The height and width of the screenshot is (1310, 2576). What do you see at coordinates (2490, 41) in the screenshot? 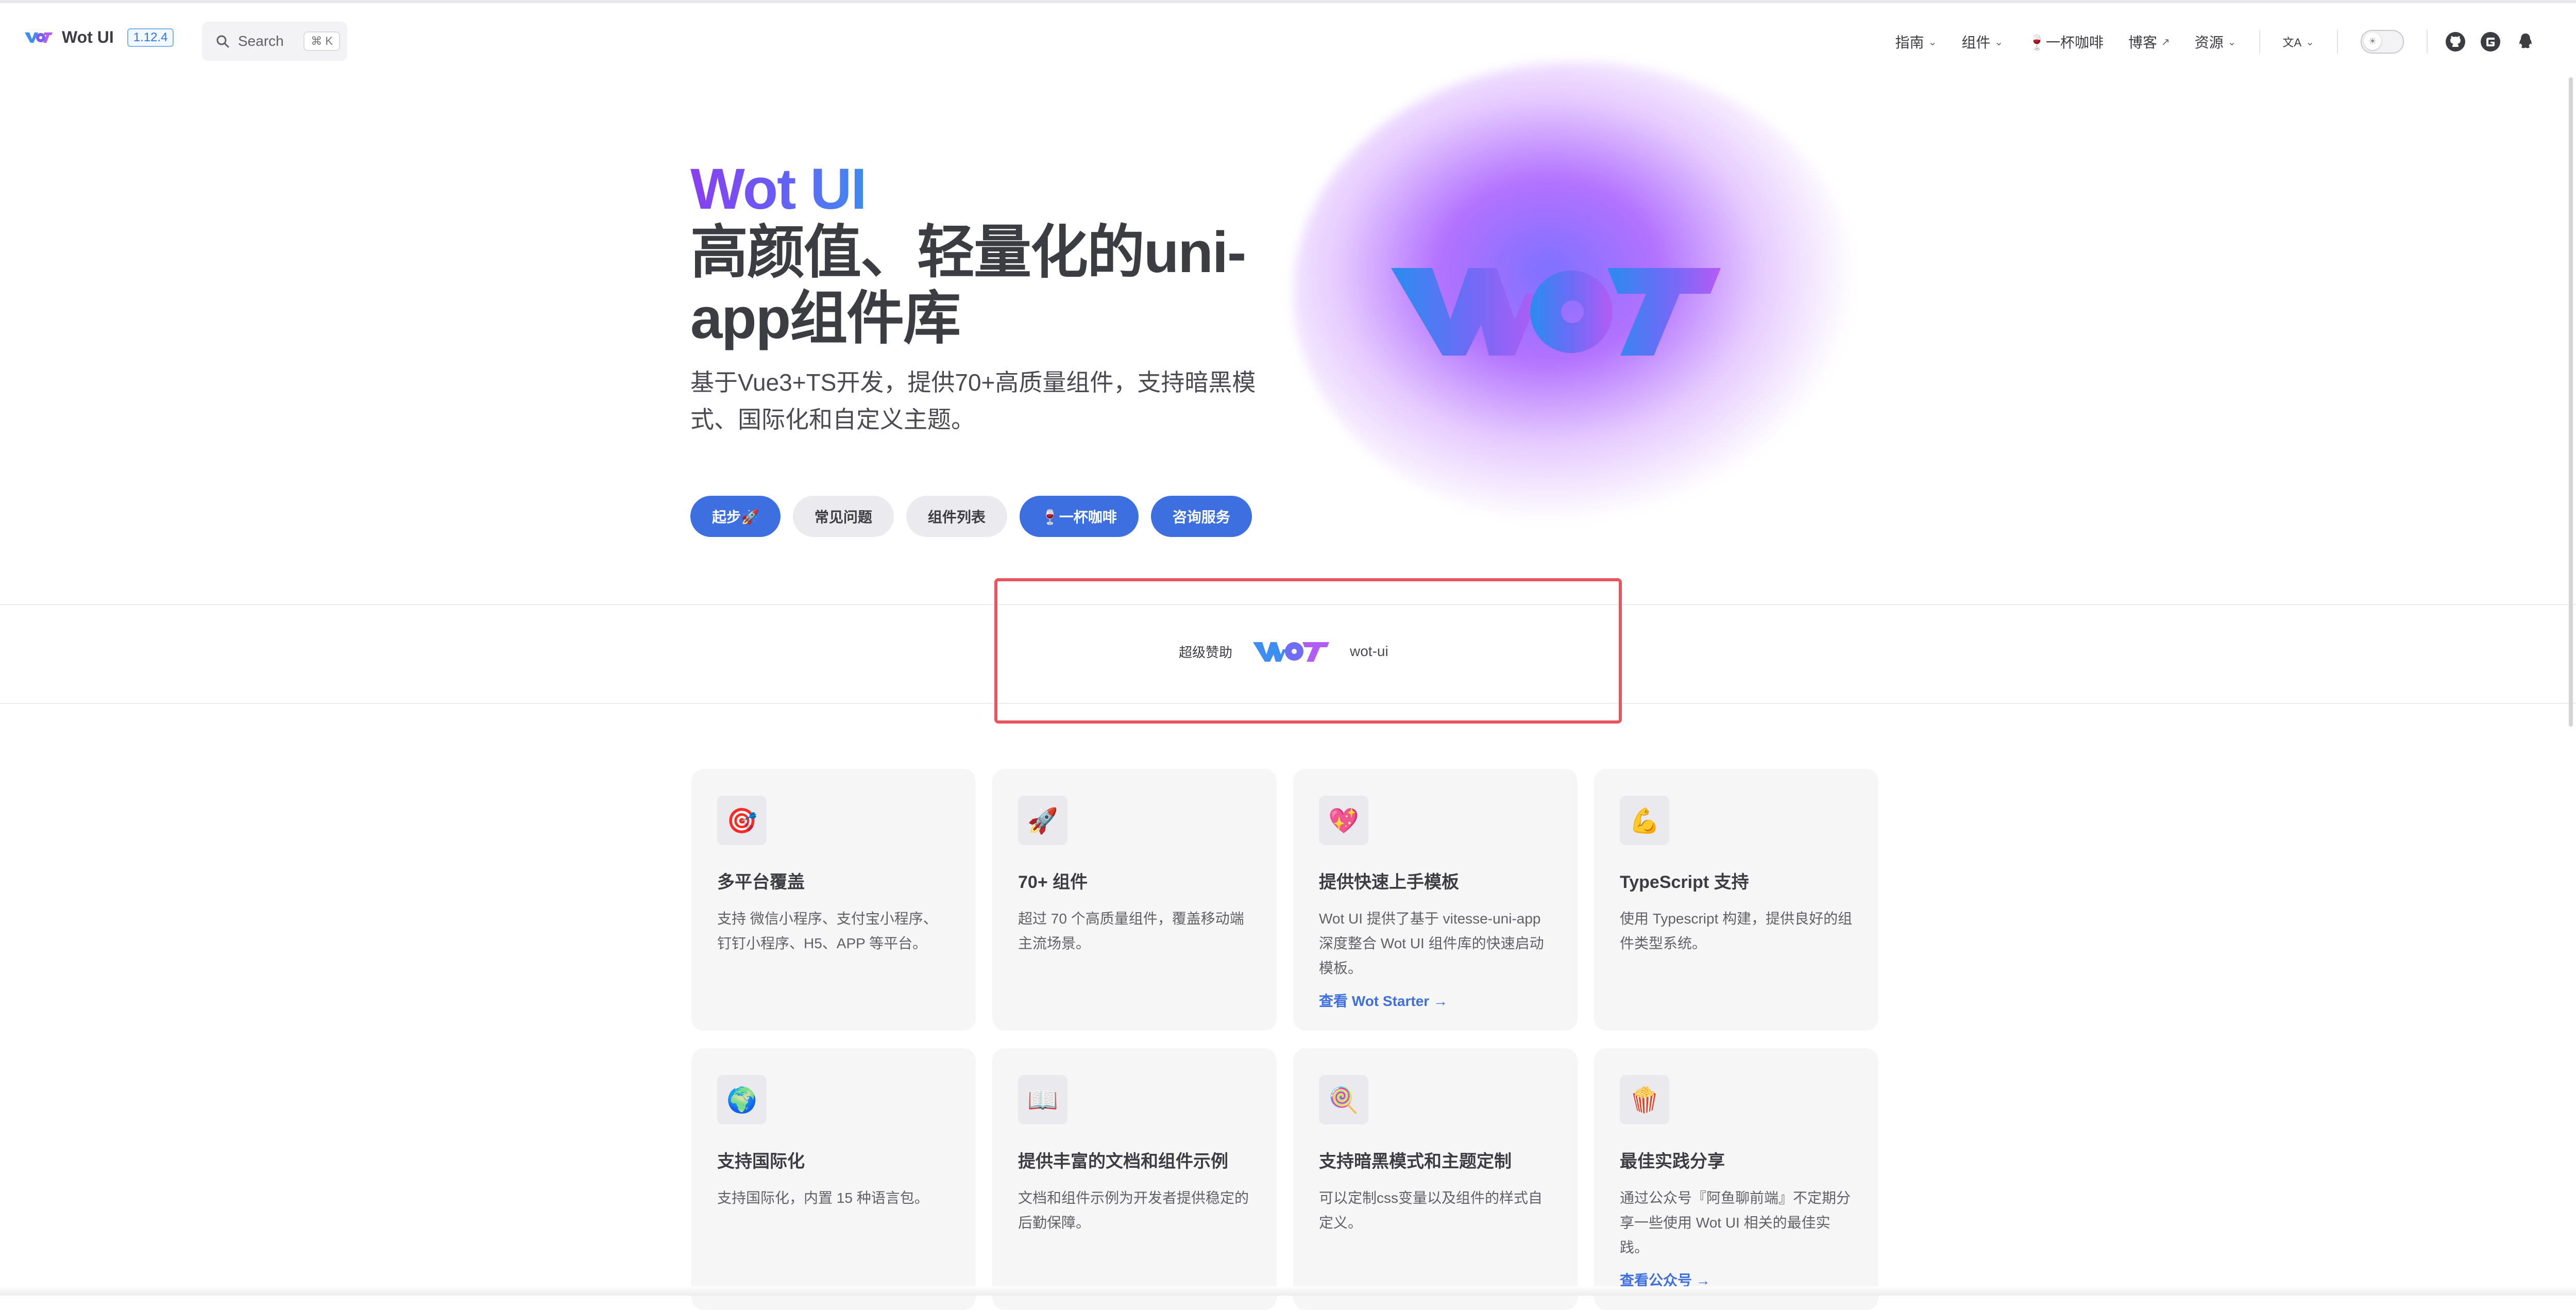
I see `gitee-icon` at bounding box center [2490, 41].